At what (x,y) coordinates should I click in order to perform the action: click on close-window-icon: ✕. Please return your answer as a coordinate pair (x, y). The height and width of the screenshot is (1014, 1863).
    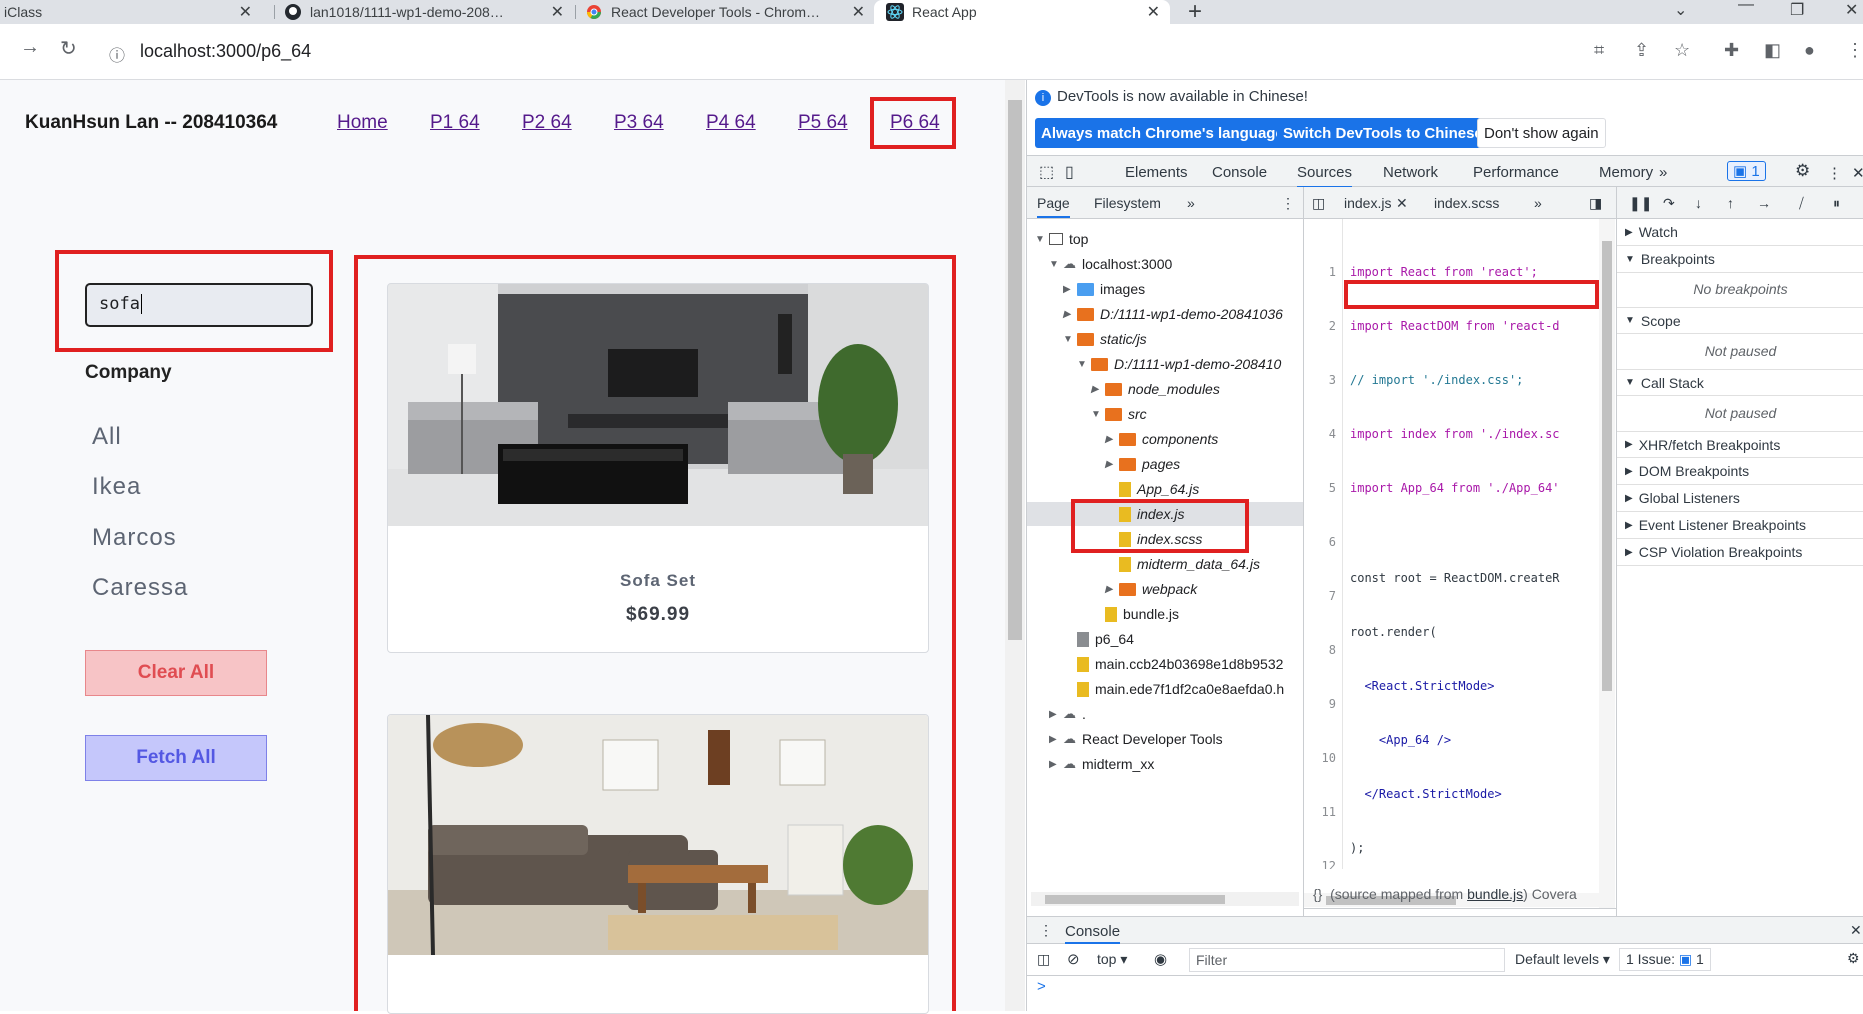
    Looking at the image, I should click on (1851, 10).